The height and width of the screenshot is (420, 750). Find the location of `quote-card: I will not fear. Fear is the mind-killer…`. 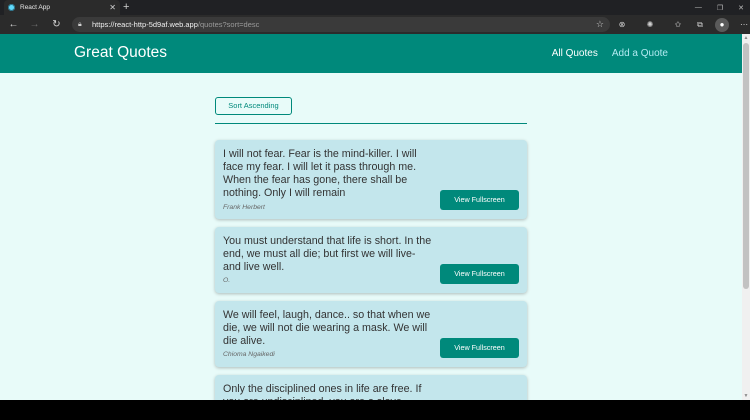

quote-card: I will not fear. Fear is the mind-killer… is located at coordinates (371, 179).